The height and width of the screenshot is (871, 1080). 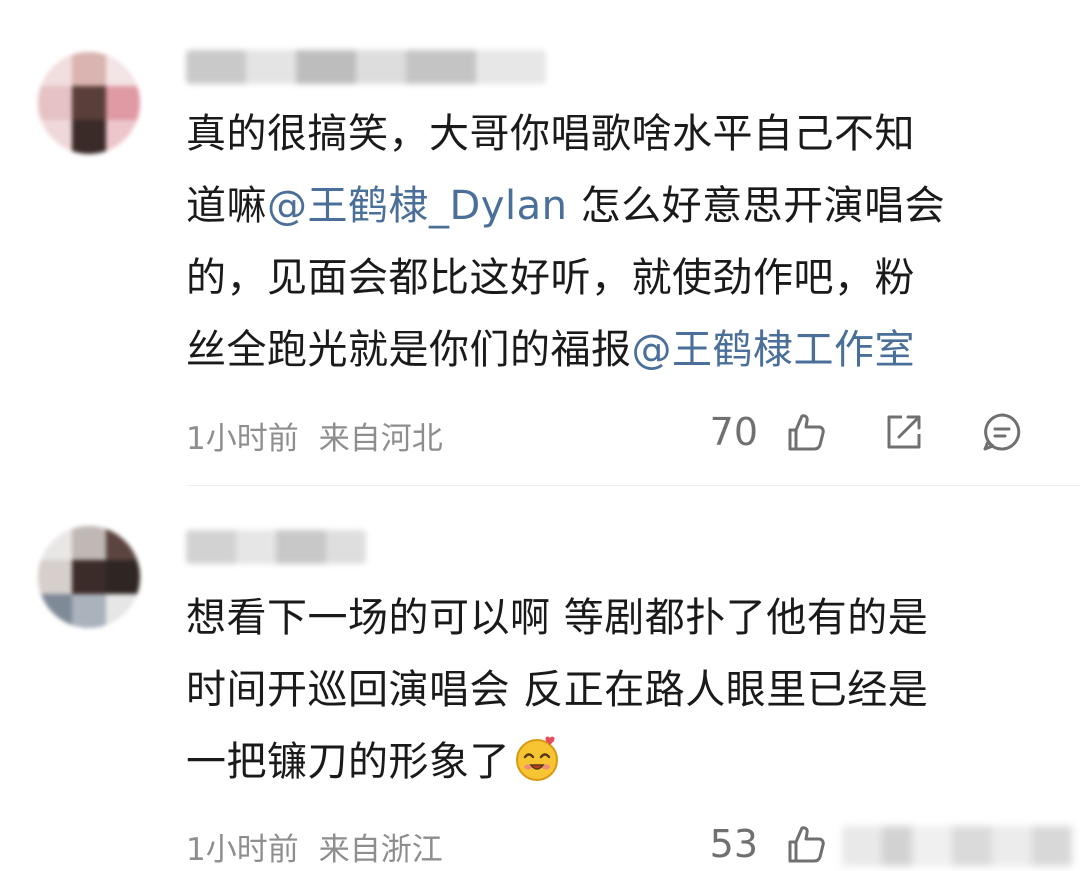 I want to click on comment-line: 真的很搞笑，大哥你唱歌啥水平自己不知, so click(x=616, y=134).